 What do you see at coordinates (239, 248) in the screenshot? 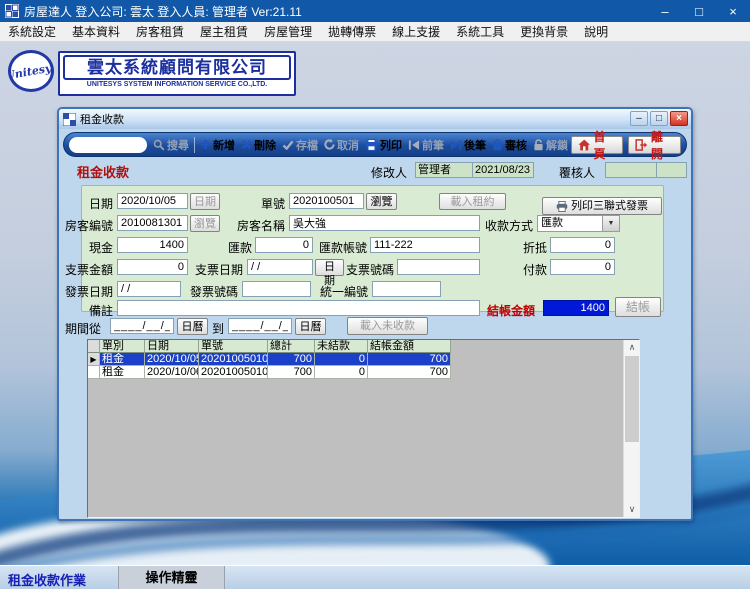
I see `remit-label: 匯款` at bounding box center [239, 248].